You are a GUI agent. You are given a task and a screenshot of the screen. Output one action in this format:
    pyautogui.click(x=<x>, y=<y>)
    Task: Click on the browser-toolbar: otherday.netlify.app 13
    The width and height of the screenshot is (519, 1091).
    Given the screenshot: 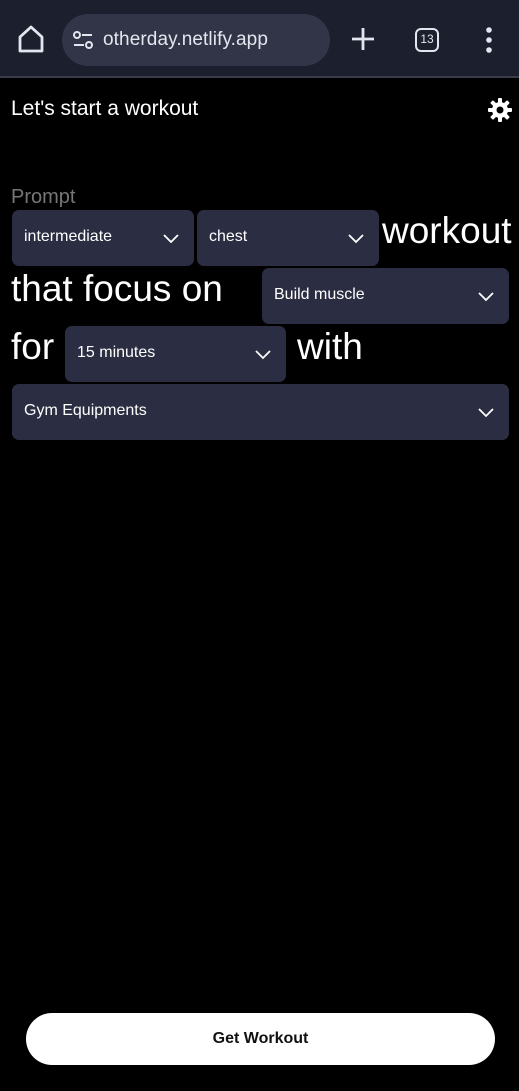 What is the action you would take?
    pyautogui.click(x=259, y=39)
    